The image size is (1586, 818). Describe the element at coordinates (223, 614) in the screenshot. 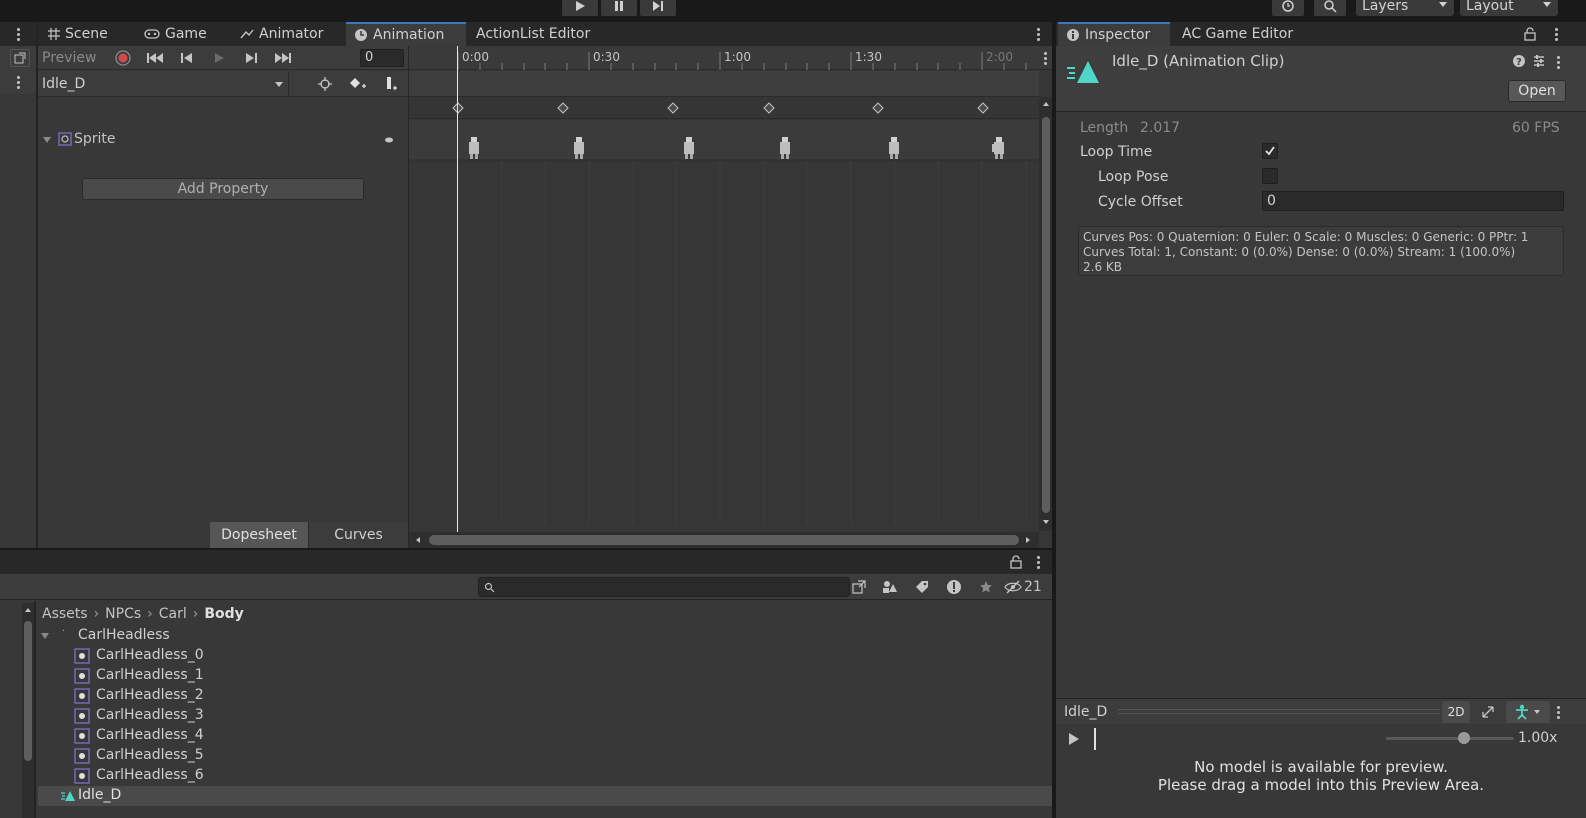

I see `breadcrumb-body: Body` at that location.